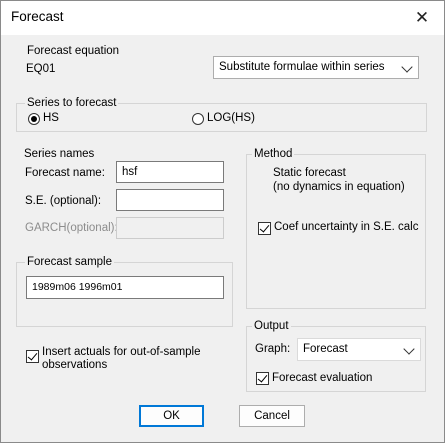 The width and height of the screenshot is (445, 443). Describe the element at coordinates (121, 352) in the screenshot. I see `insert-actuals-label-line1: Insert actuals for out-of-sample` at that location.